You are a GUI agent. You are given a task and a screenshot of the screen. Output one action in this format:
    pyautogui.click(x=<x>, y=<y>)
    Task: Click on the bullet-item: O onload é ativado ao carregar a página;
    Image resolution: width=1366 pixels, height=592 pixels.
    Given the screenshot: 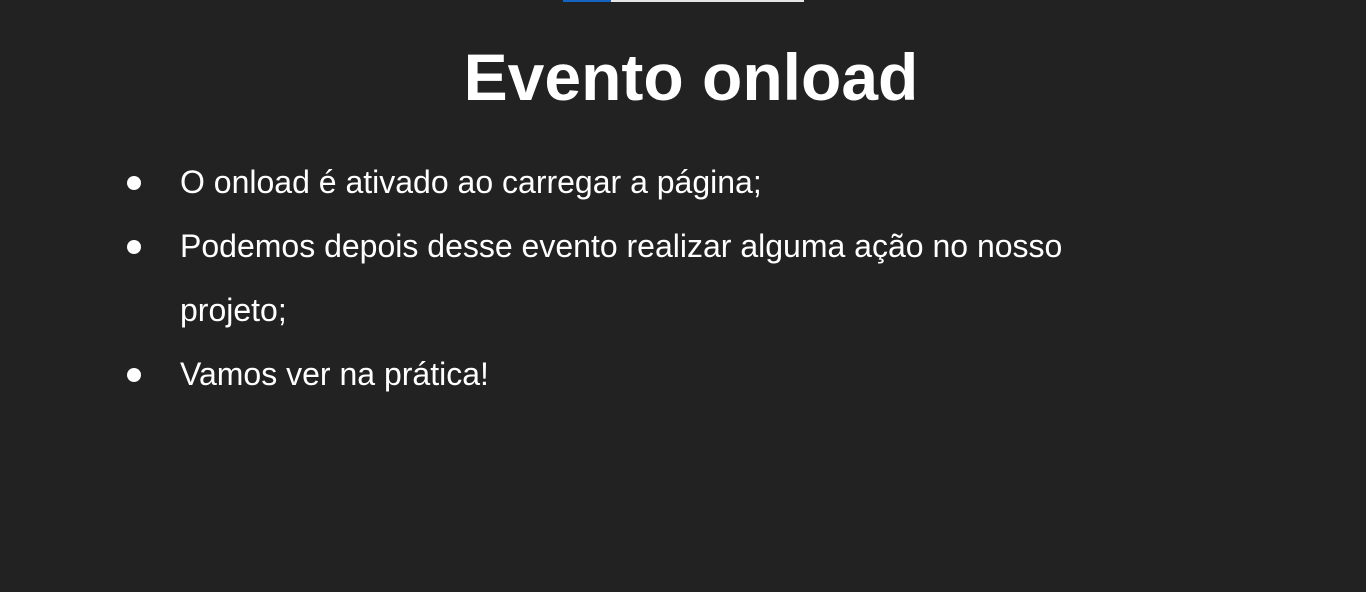 What is the action you would take?
    pyautogui.click(x=570, y=182)
    